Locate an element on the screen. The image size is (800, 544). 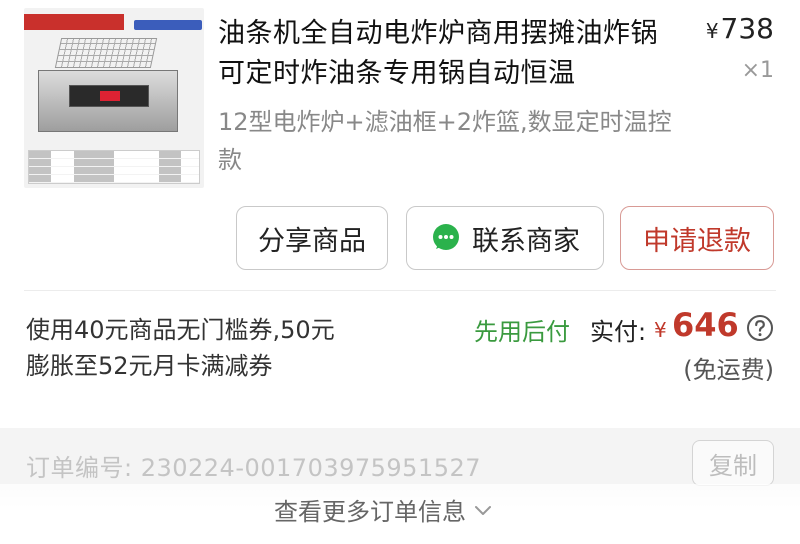
apply-refund-label: 申请退款 is located at coordinates (697, 241).